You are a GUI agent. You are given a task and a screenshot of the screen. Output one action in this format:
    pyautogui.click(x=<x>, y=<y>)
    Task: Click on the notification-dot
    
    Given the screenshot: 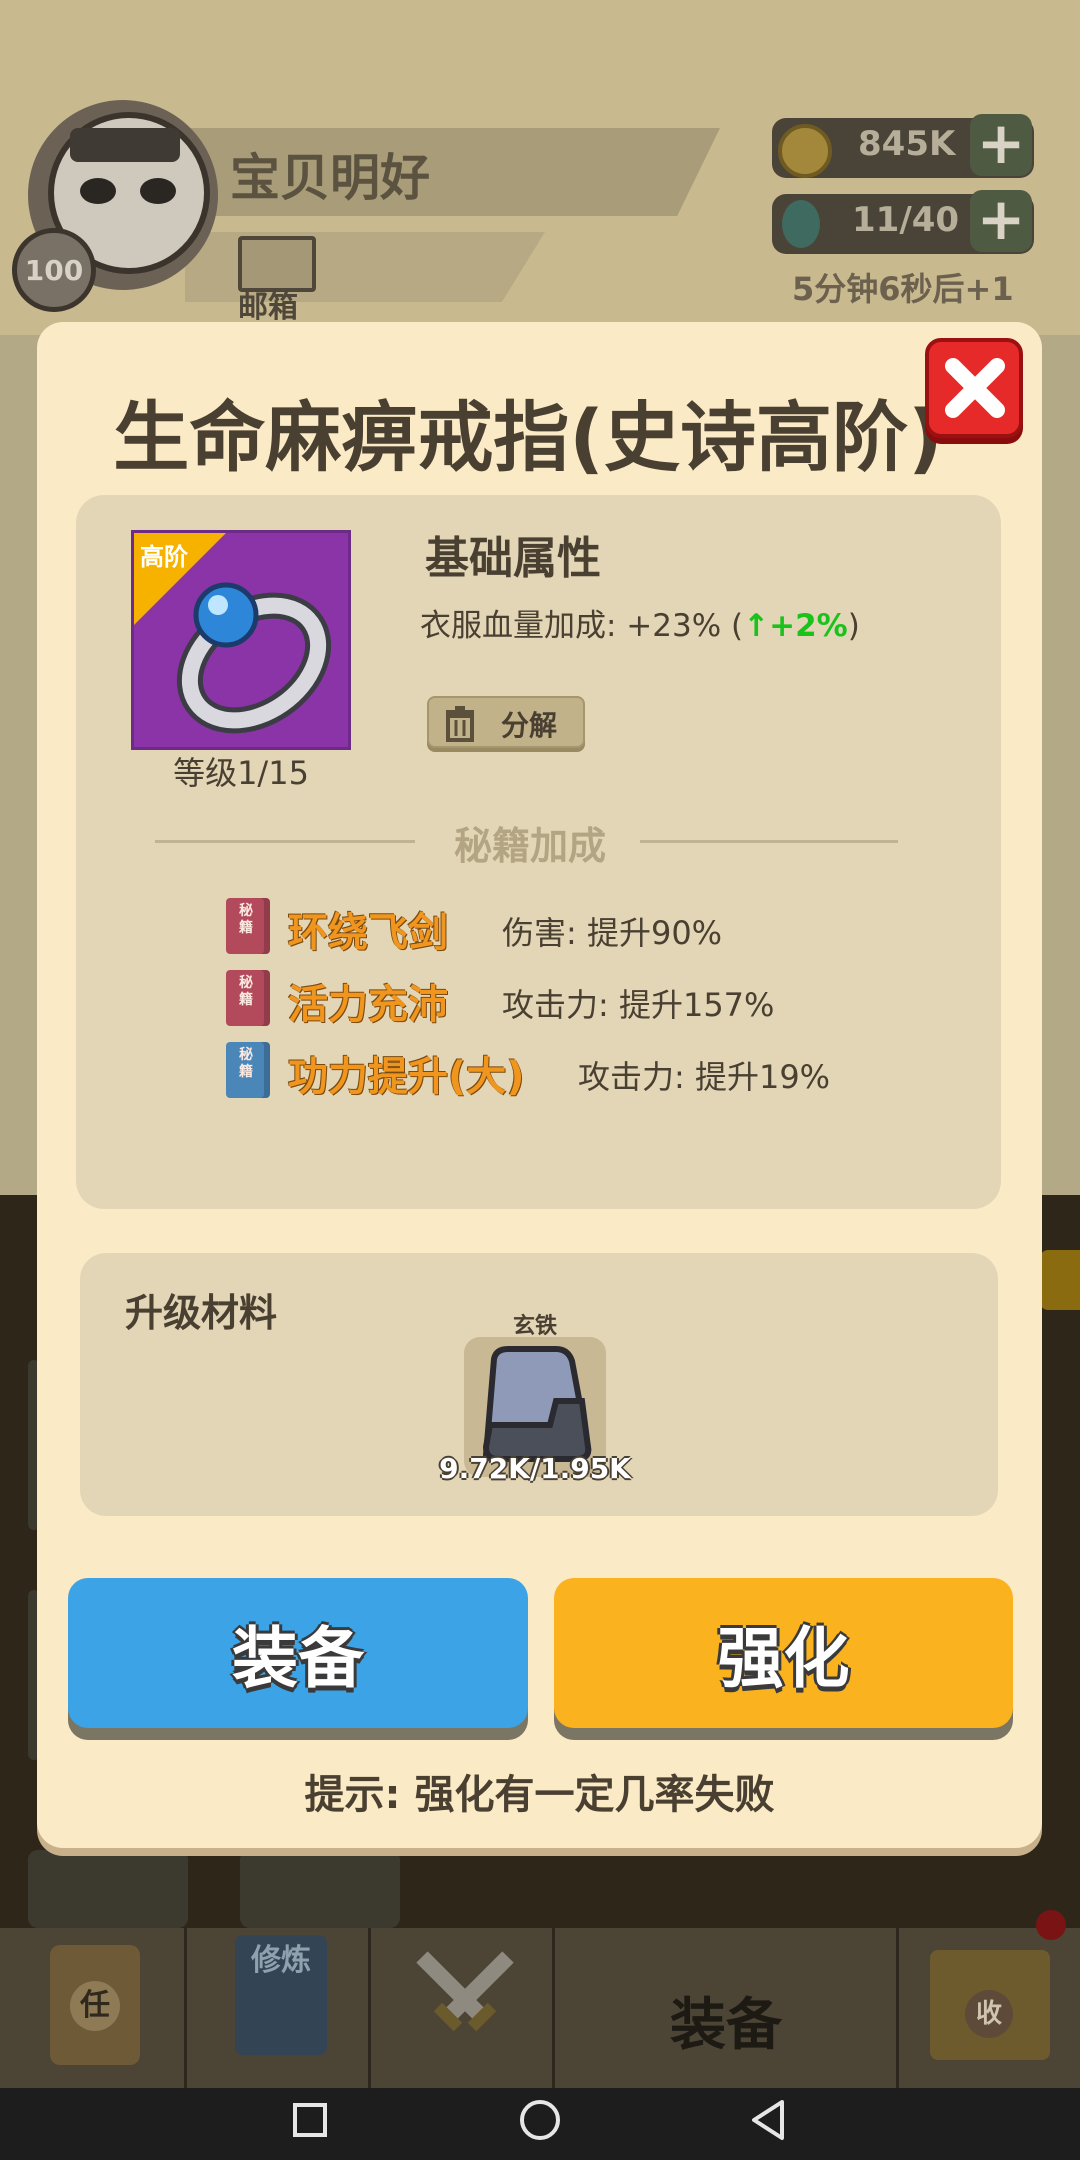 What is the action you would take?
    pyautogui.click(x=1051, y=1925)
    